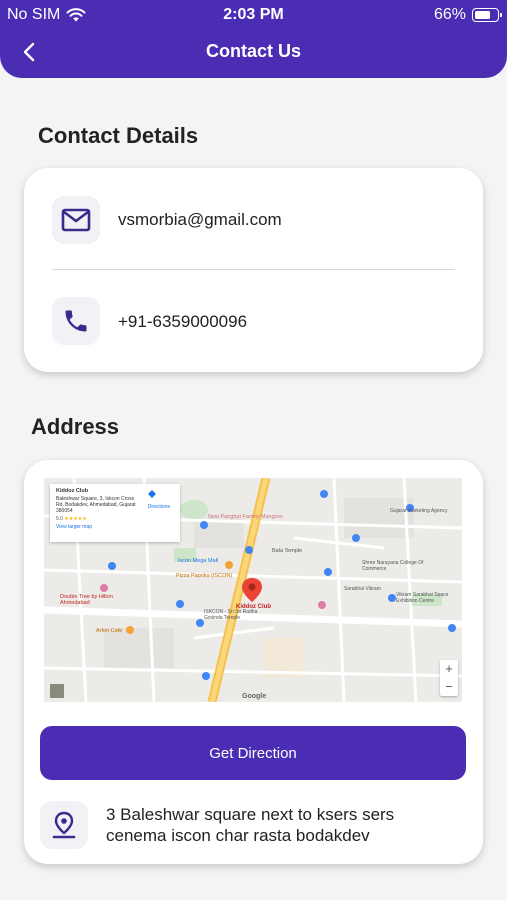  Describe the element at coordinates (253, 51) in the screenshot. I see `page-title: Contact Us` at that location.